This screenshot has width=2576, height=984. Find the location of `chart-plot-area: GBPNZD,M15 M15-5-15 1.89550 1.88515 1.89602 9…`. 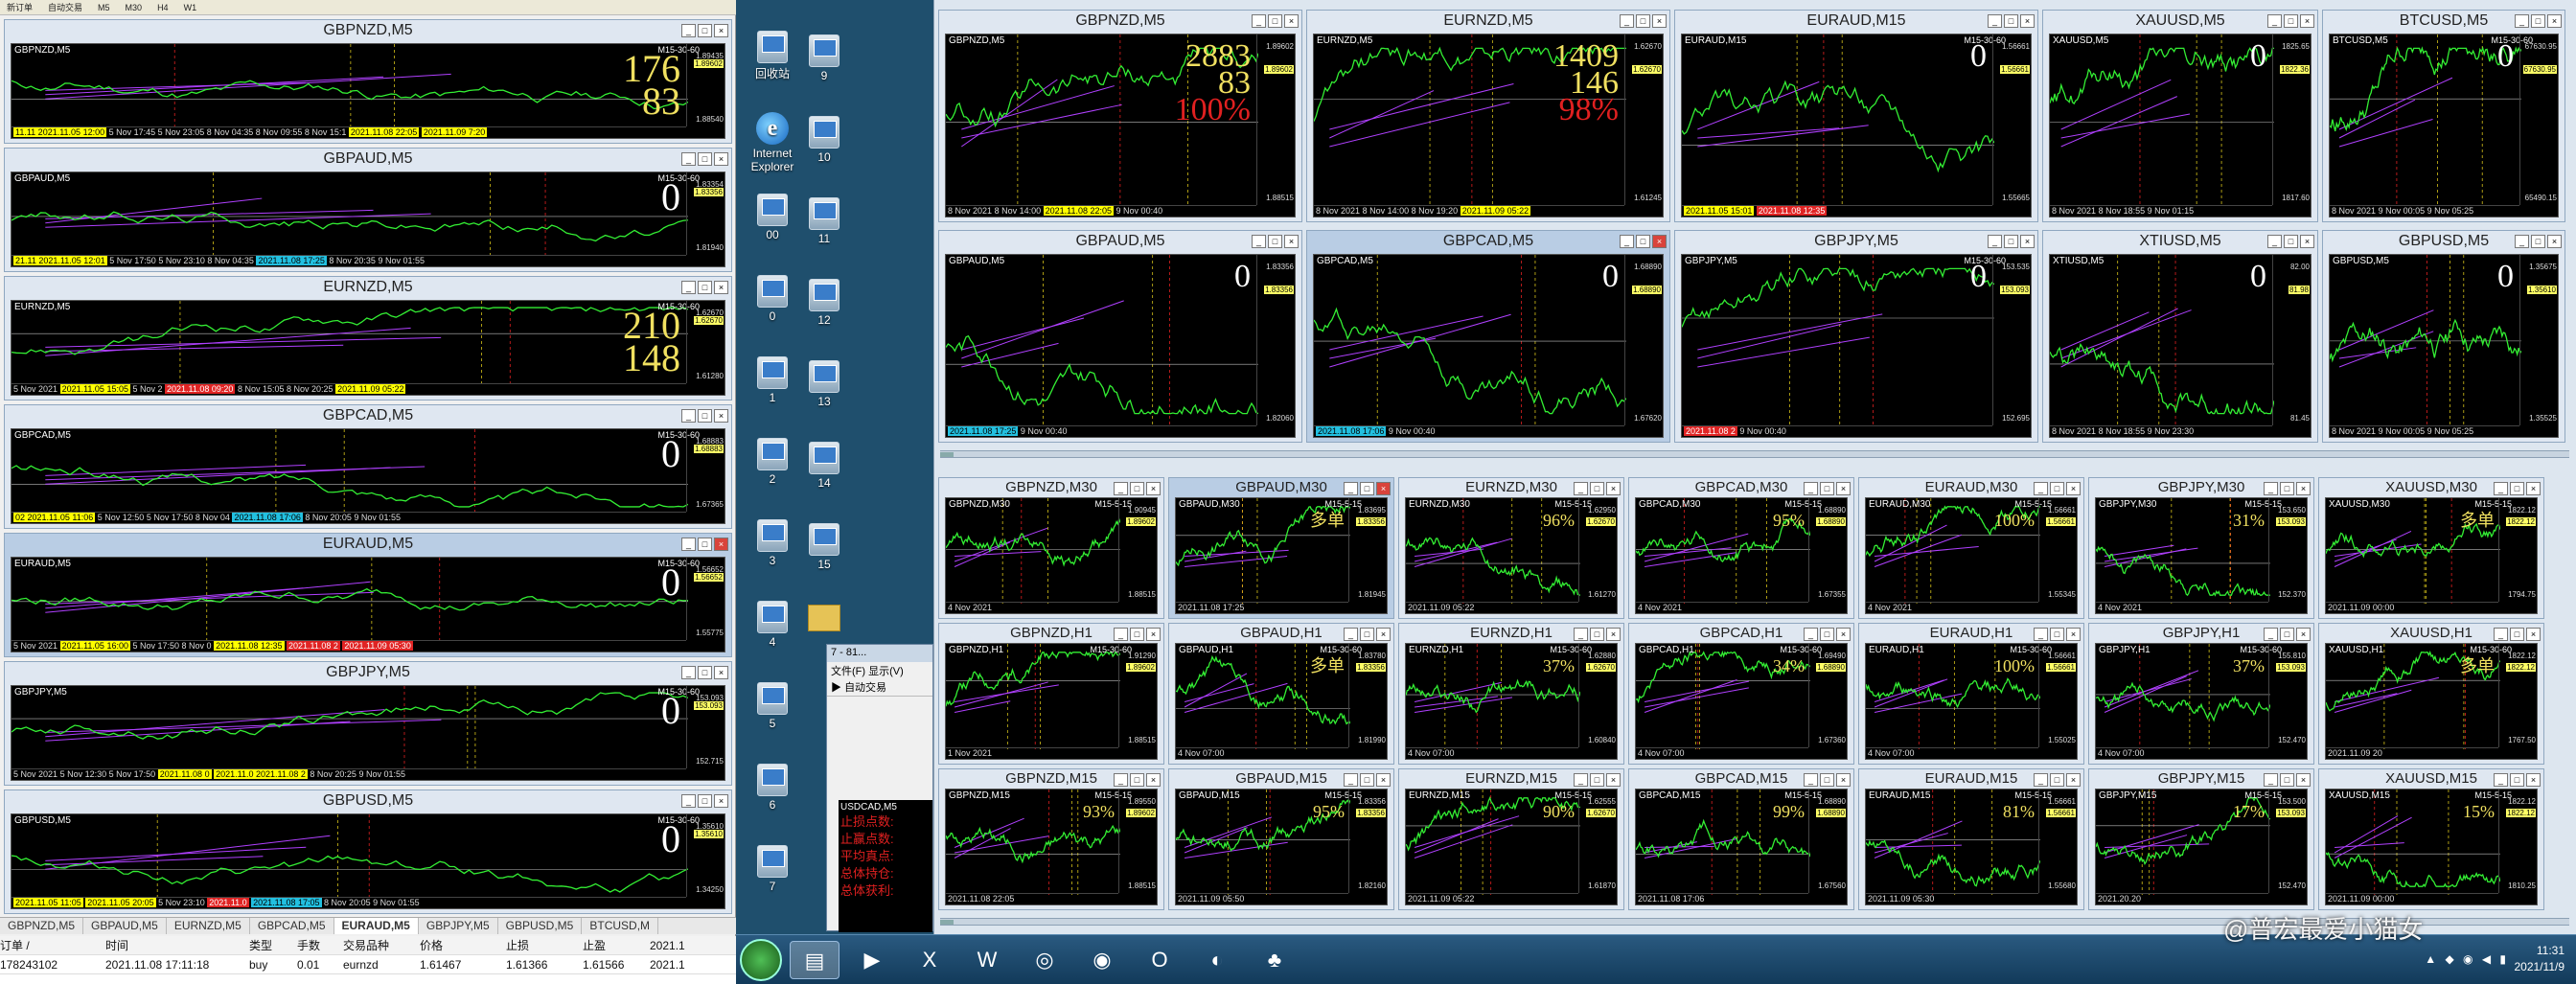

chart-plot-area: GBPNZD,M15 M15-5-15 1.89550 1.88515 1.89602 9… is located at coordinates (1051, 847).